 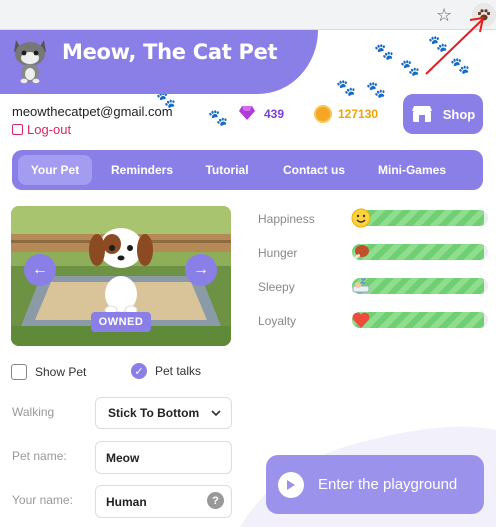 I want to click on pet-talks-checkbox: ✓ Pet talks, so click(x=166, y=371).